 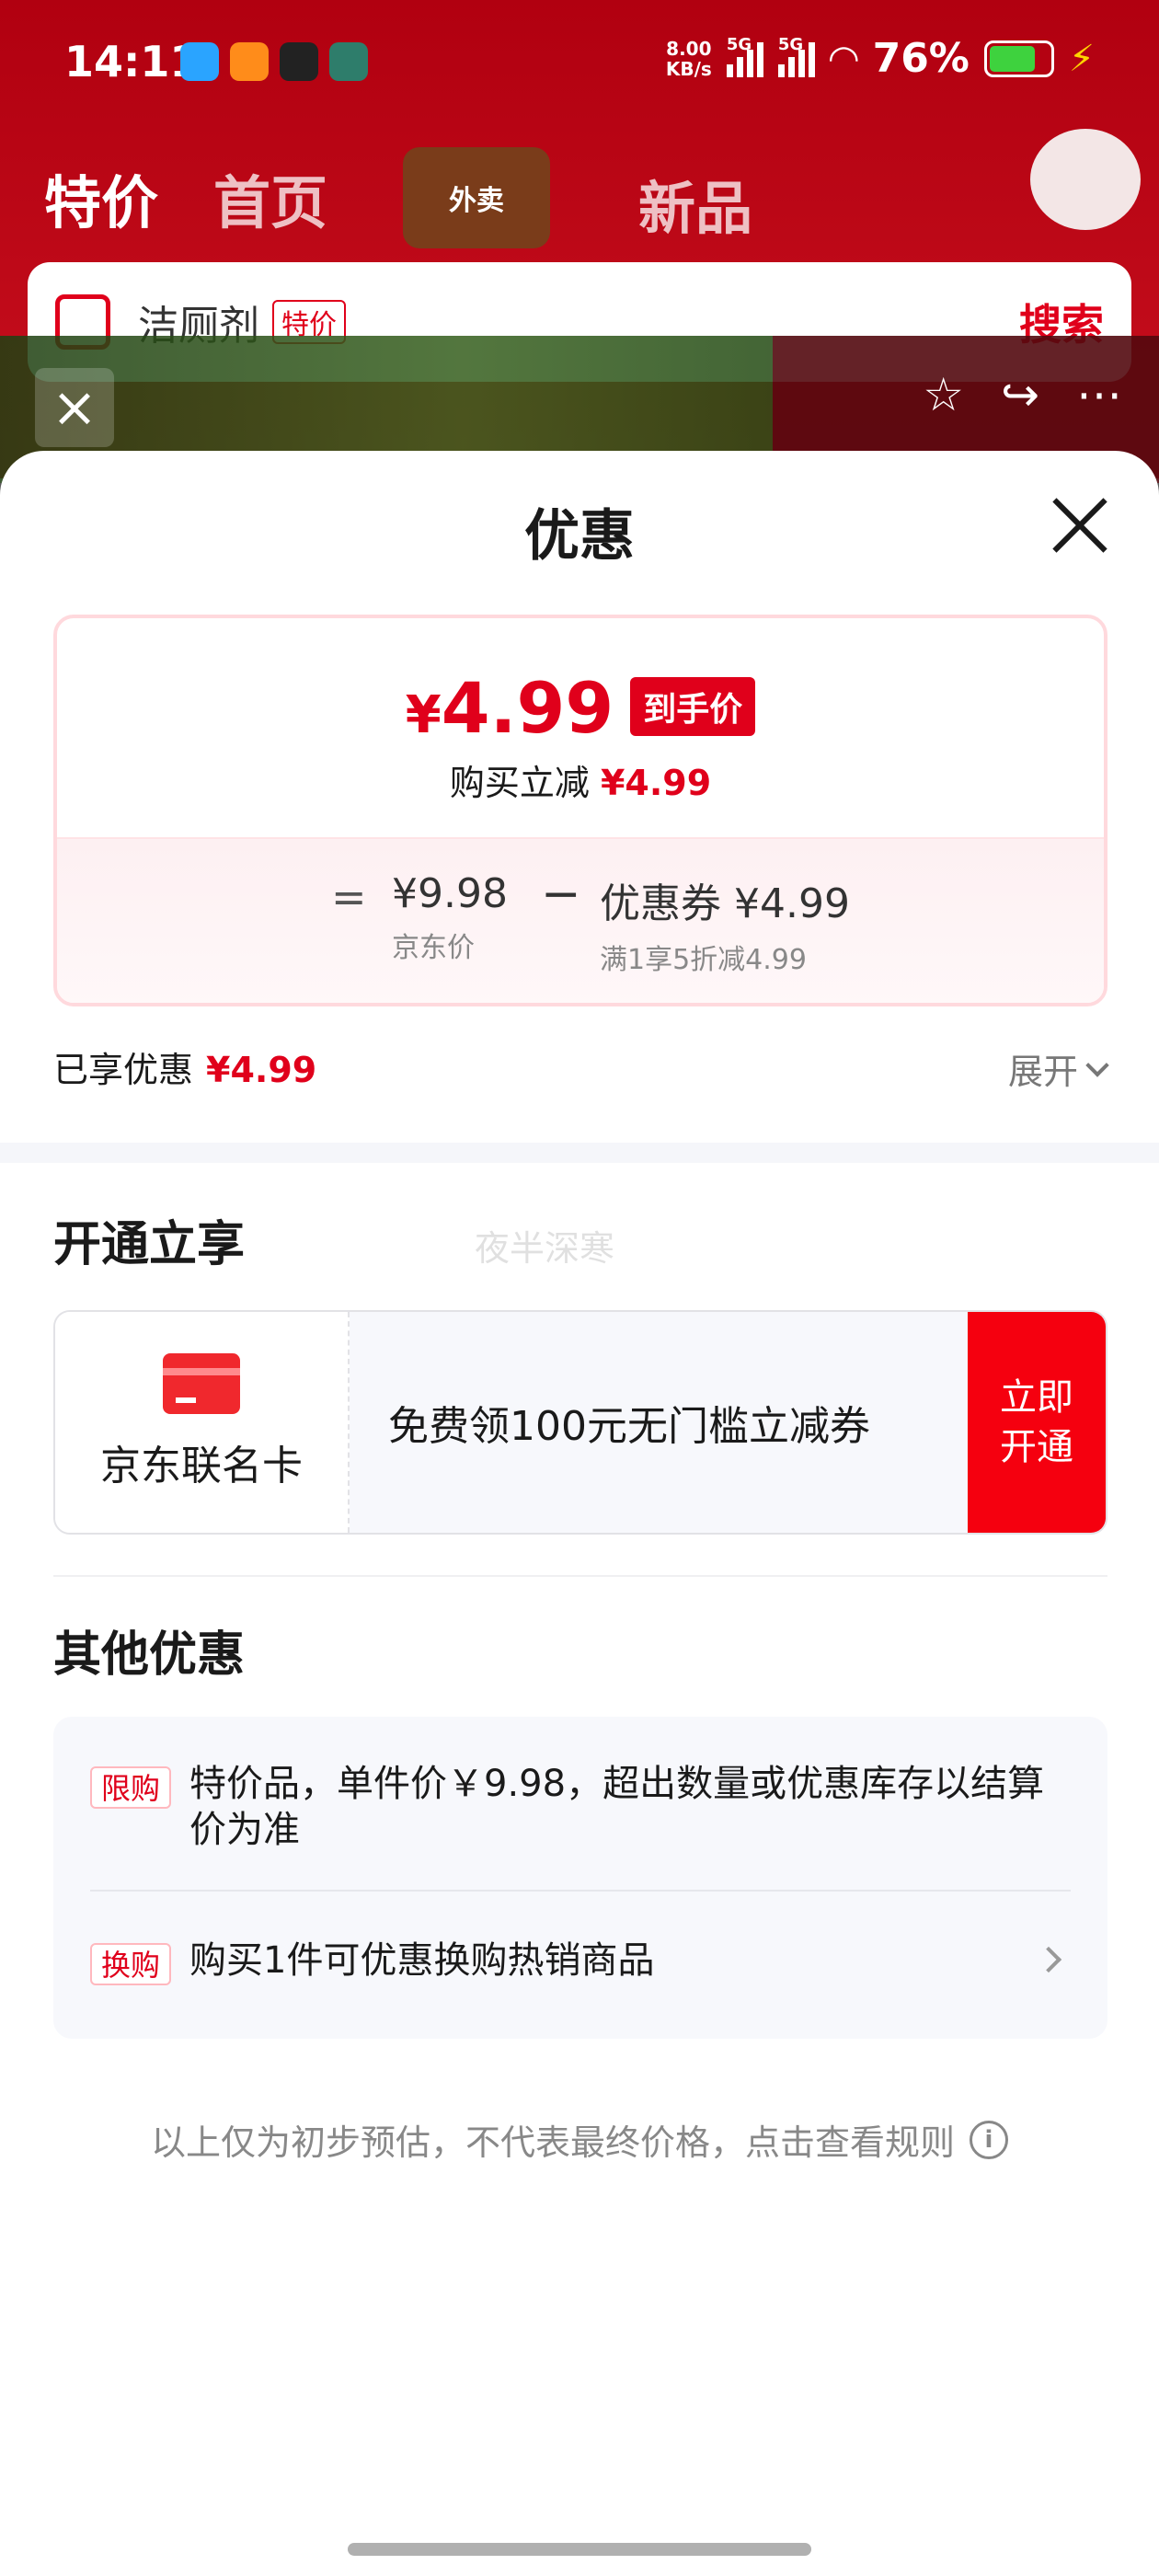 I want to click on card-offer-desc: 免费领100元无门槛立减券, so click(x=629, y=1426).